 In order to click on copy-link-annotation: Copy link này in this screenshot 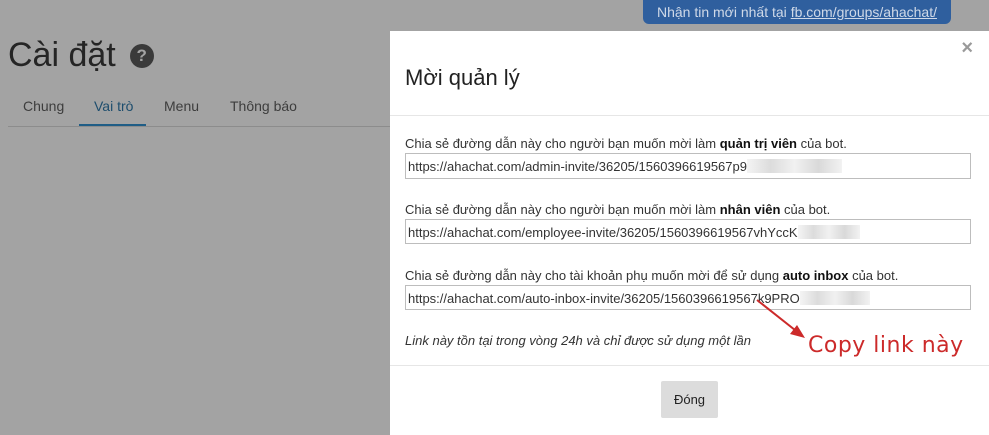, I will do `click(886, 345)`.